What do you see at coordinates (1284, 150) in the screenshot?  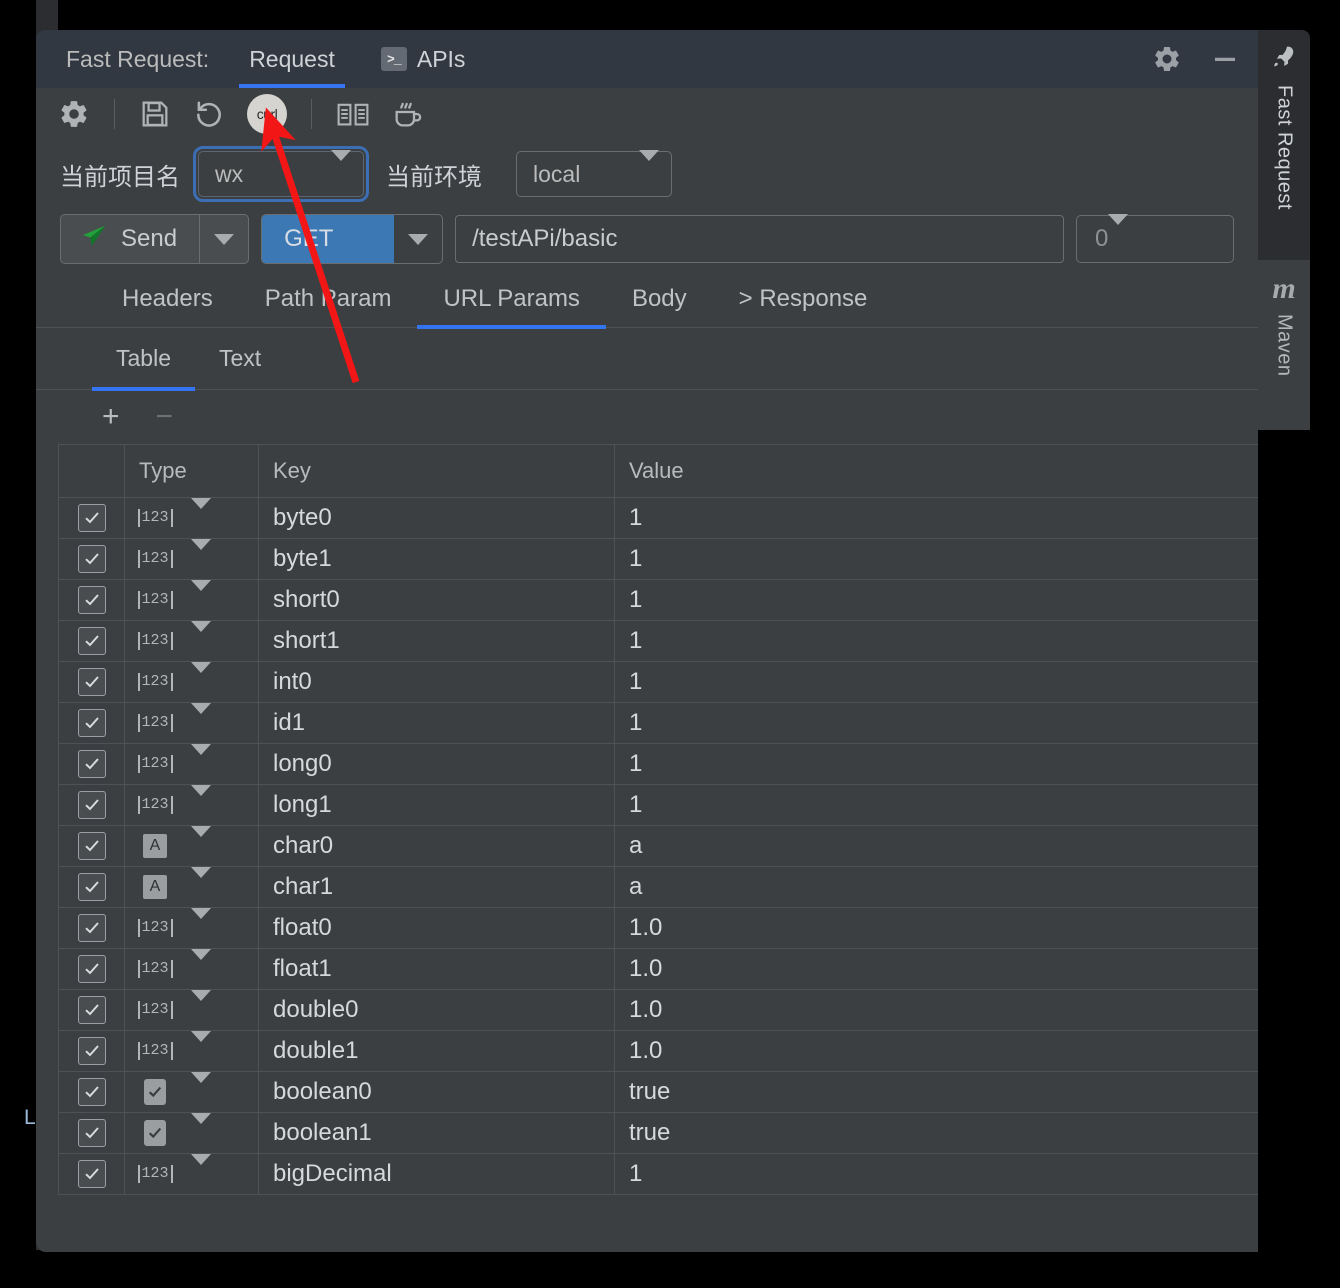 I see `strip-button-fast-request: Fast Request` at bounding box center [1284, 150].